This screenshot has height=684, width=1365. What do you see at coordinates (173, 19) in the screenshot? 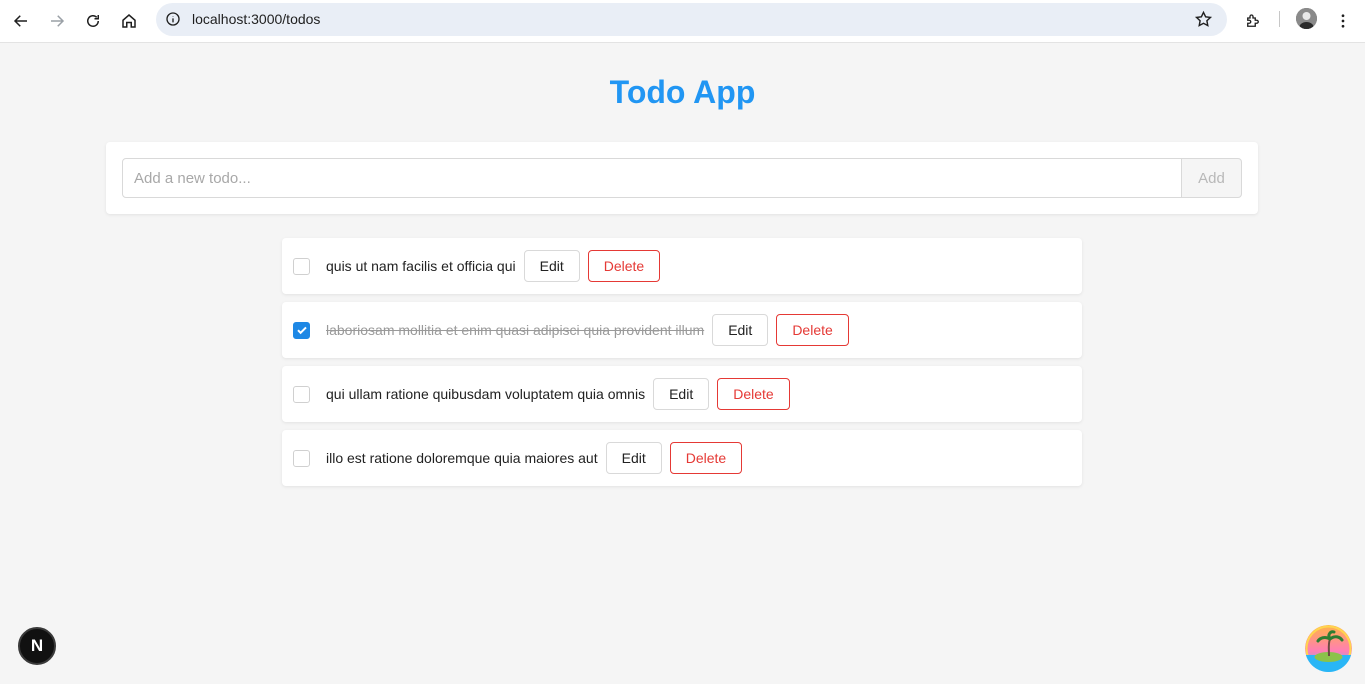
I see `site-info-icon` at bounding box center [173, 19].